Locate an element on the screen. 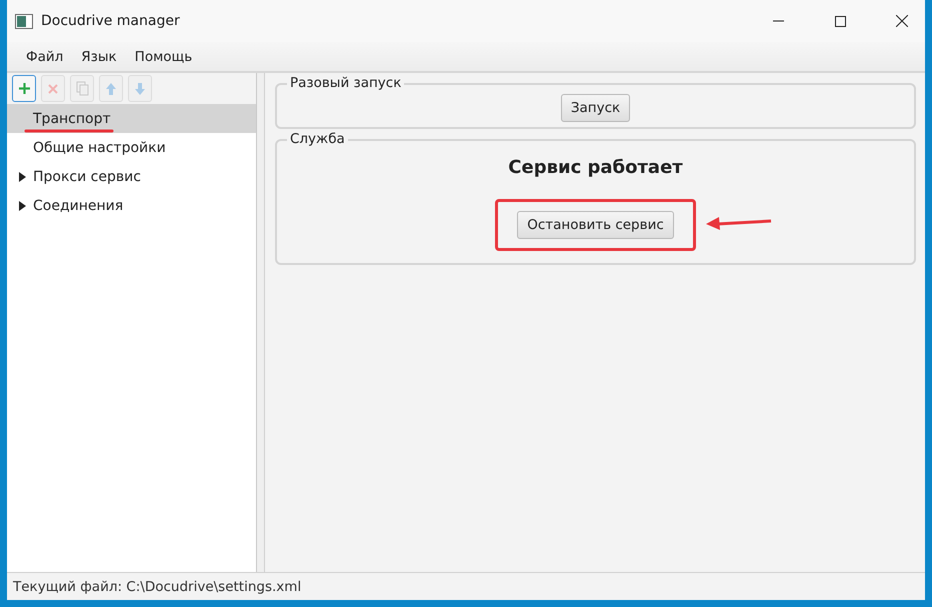 The height and width of the screenshot is (607, 932). menu-item: Файл is located at coordinates (44, 56).